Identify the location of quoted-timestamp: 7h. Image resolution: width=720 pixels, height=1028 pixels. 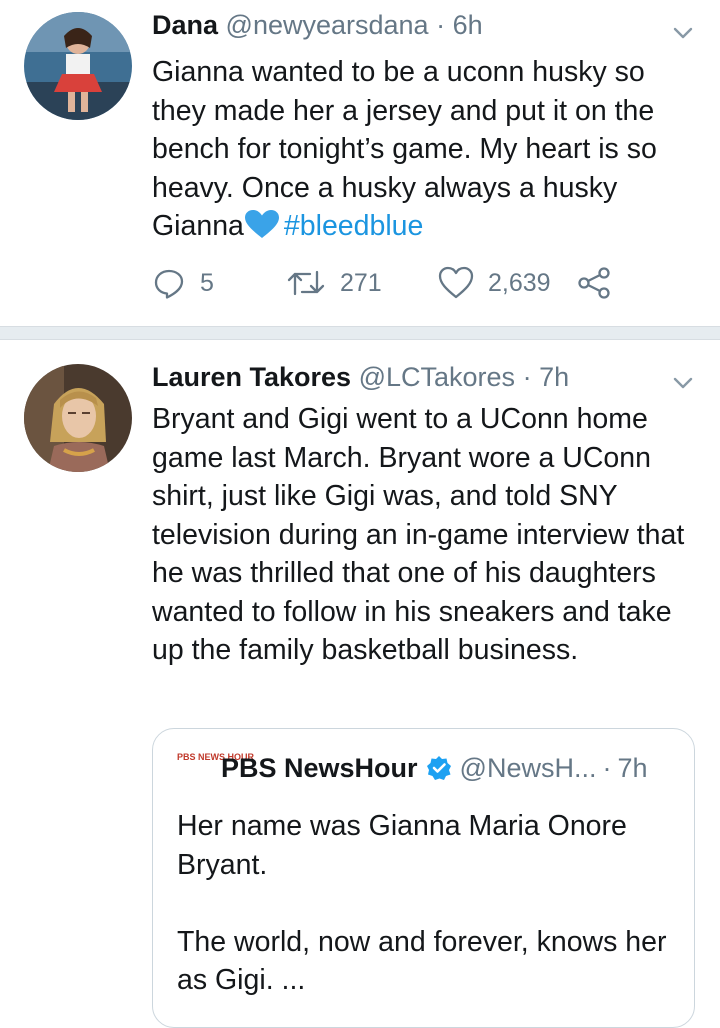
(632, 768).